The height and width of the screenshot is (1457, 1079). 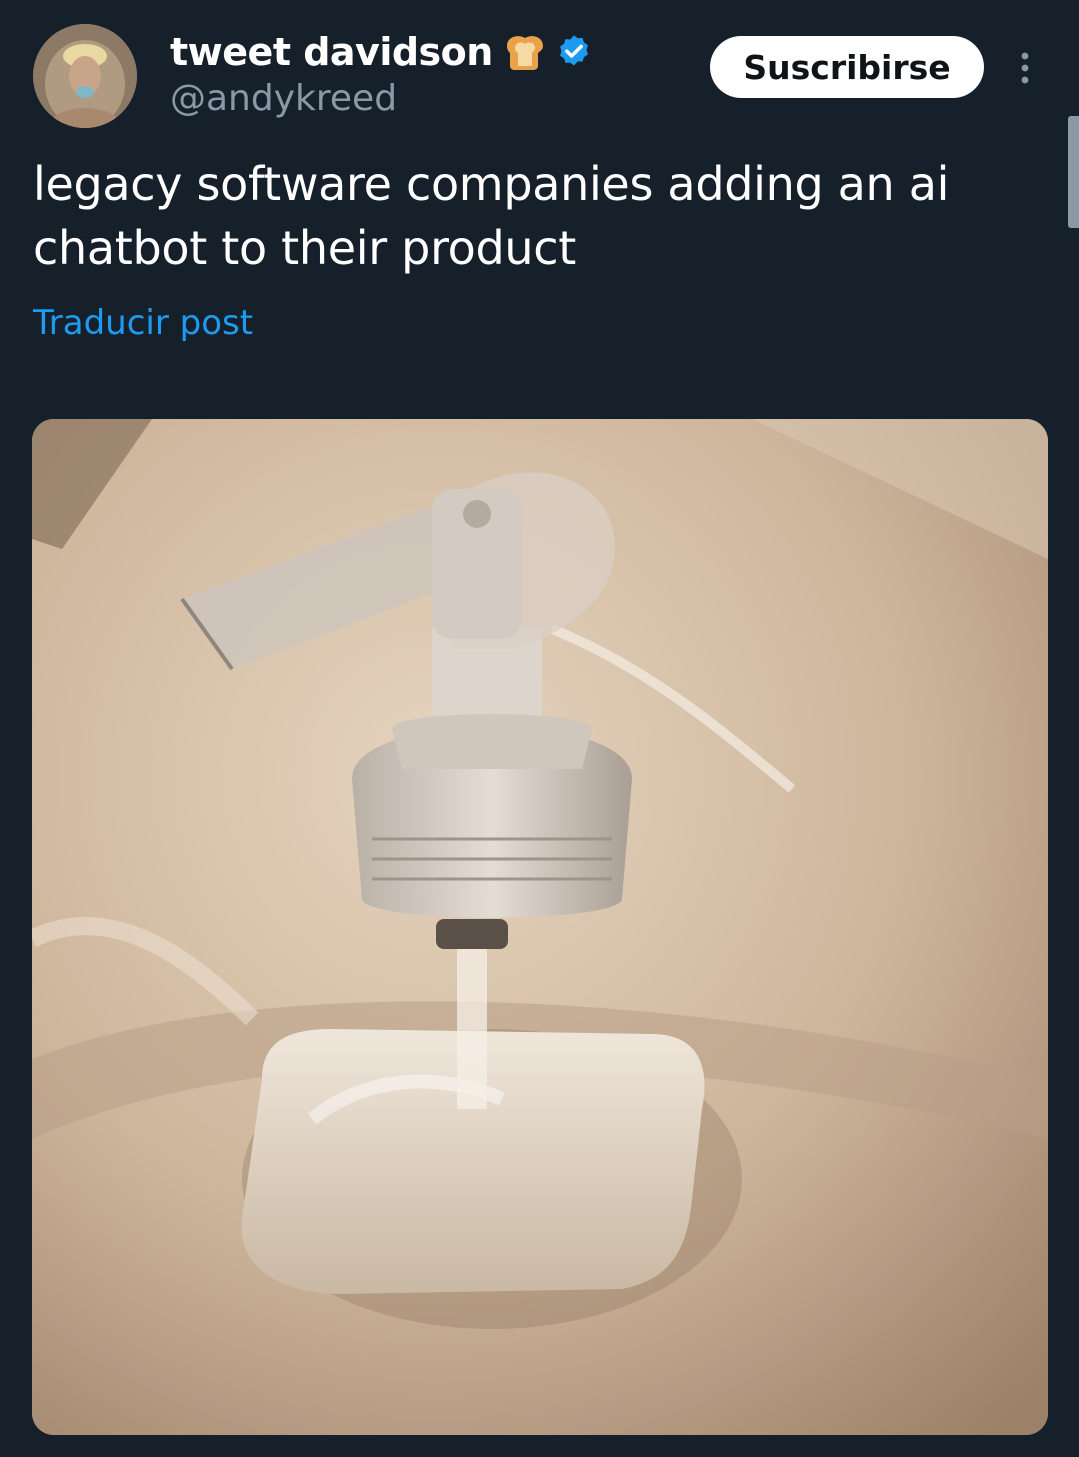 I want to click on bread-icon, so click(x=524, y=52).